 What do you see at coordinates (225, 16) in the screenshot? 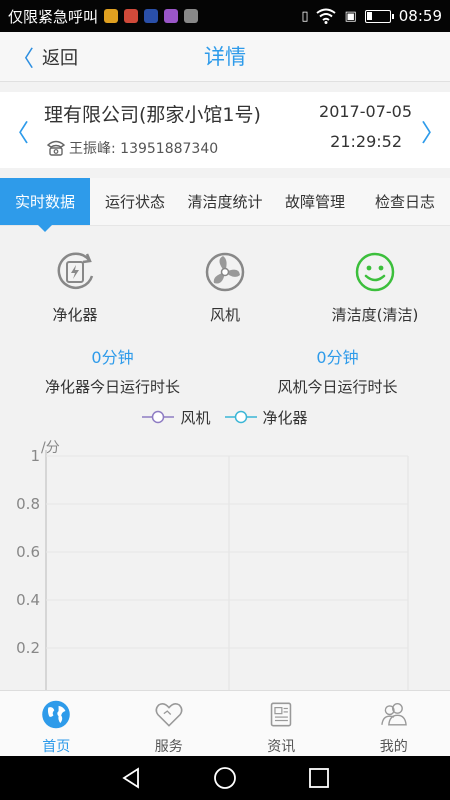
I see `status-bar: 仅限紧急呼叫 ▯ ▣ 08:59` at bounding box center [225, 16].